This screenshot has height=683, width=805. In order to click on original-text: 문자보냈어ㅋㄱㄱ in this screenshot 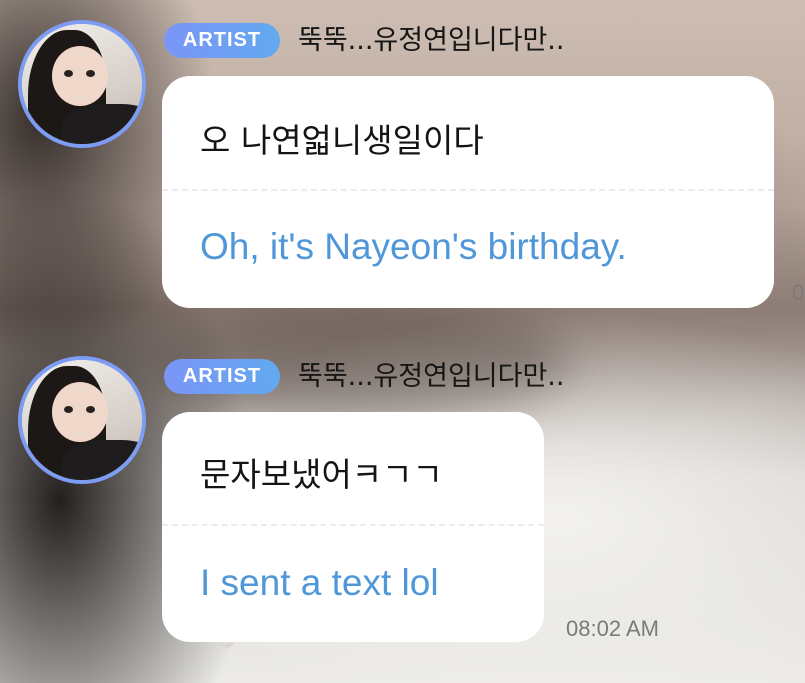, I will do `click(321, 474)`.